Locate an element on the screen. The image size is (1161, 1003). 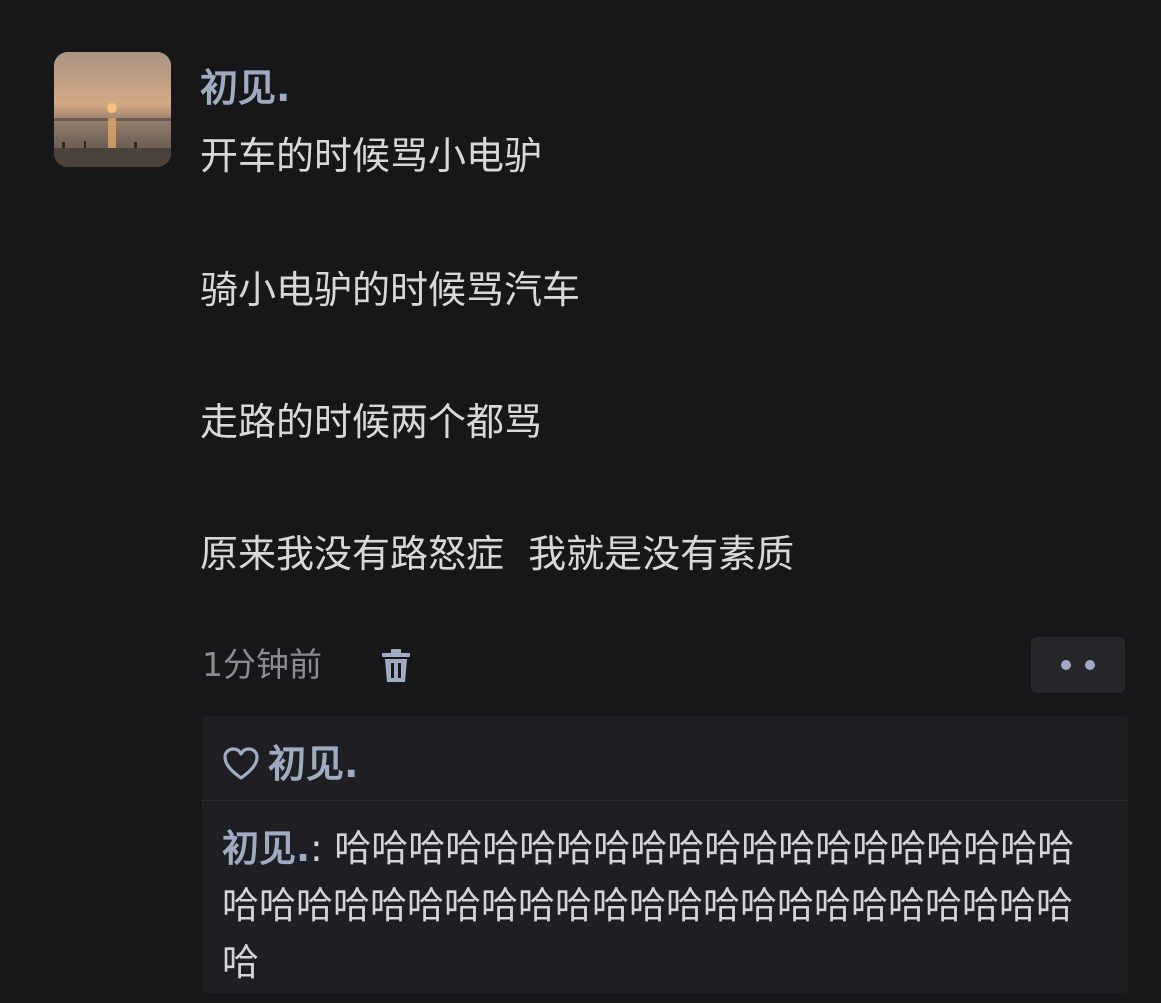
heart-icon is located at coordinates (241, 763).